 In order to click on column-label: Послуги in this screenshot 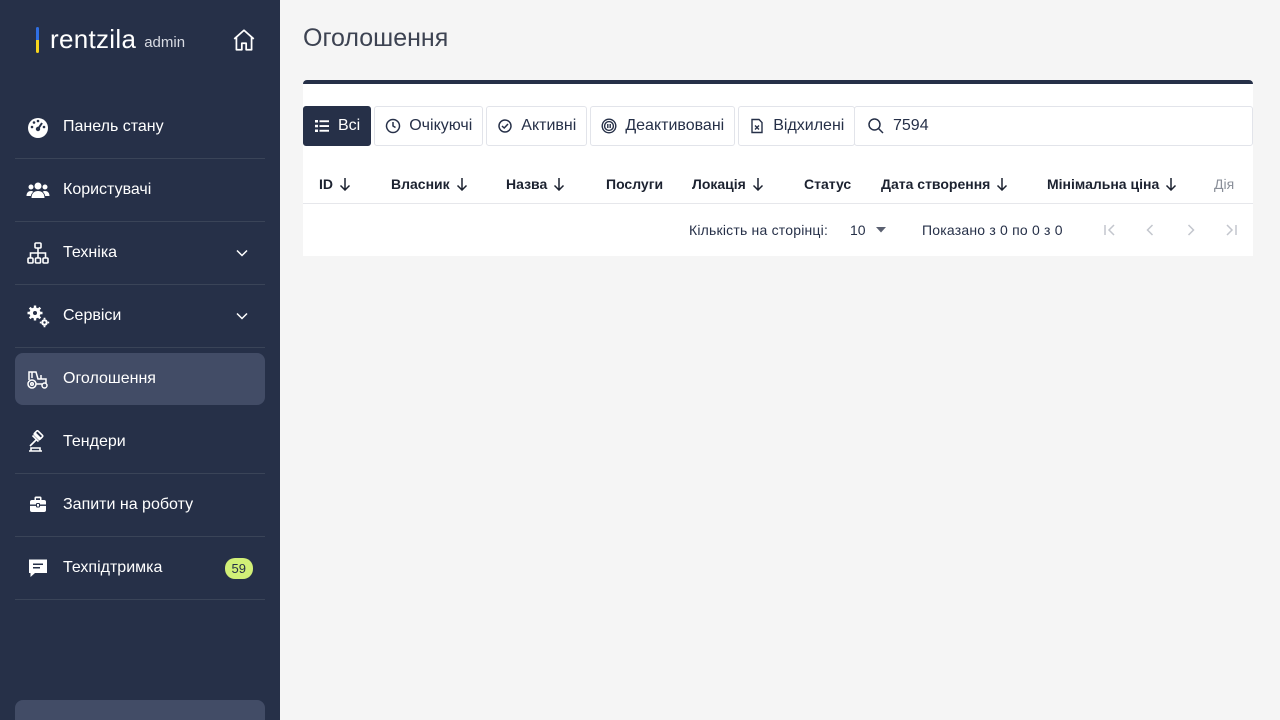, I will do `click(635, 184)`.